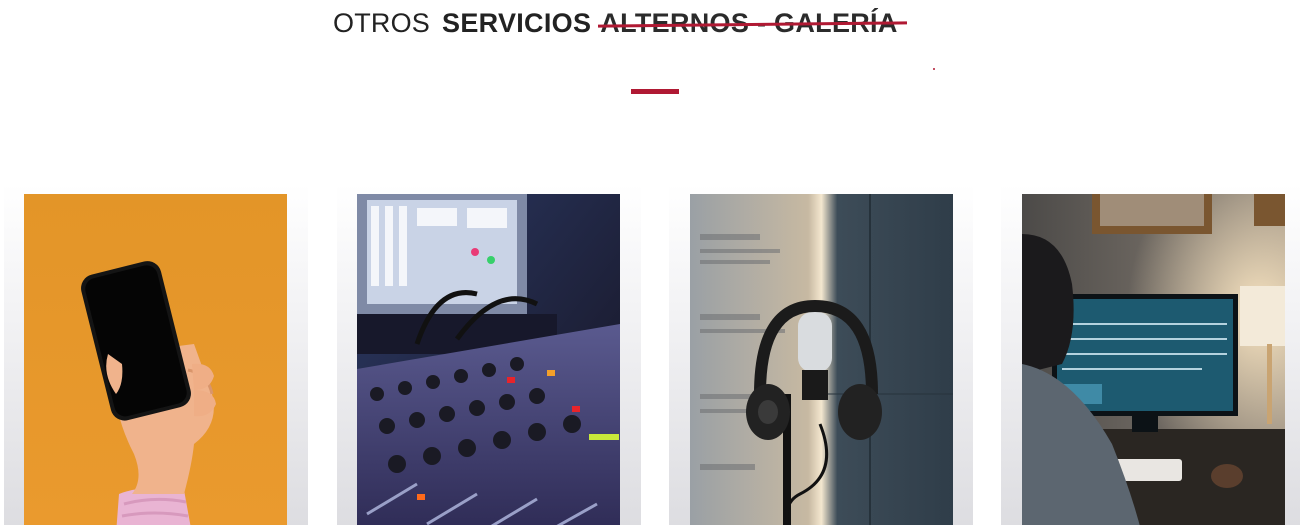 Image resolution: width=1300 pixels, height=525 pixels. I want to click on gallery-image-phone, so click(155, 359).